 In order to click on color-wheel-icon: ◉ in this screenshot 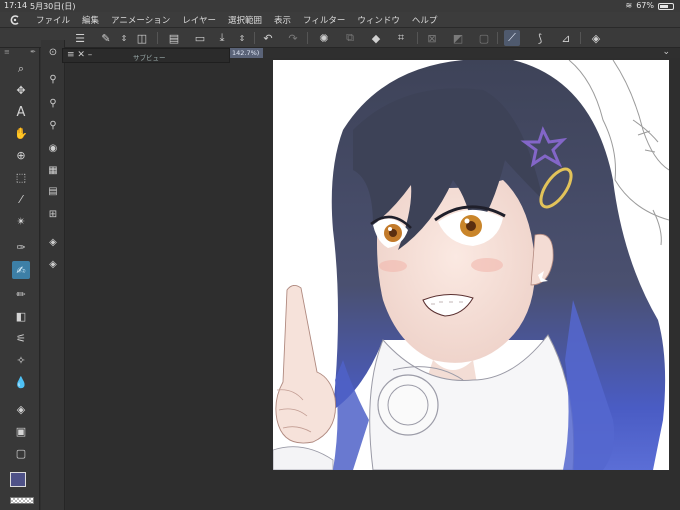, I will do `click(53, 148)`.